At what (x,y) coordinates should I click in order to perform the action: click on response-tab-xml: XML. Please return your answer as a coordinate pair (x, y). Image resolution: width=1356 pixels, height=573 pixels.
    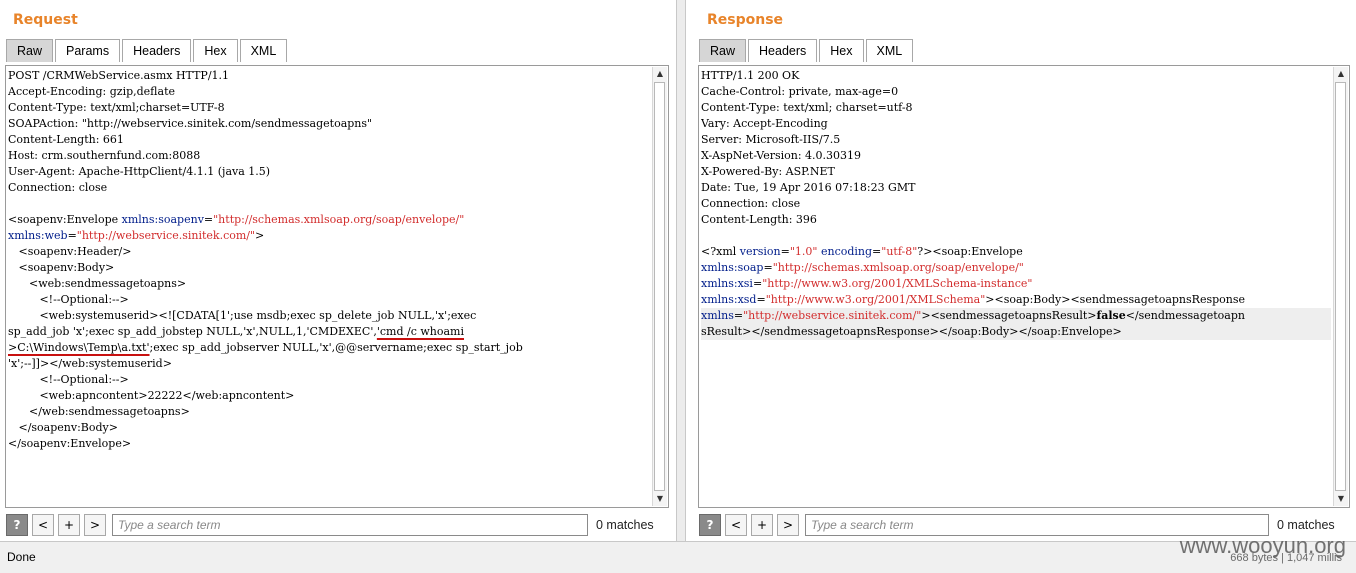
    Looking at the image, I should click on (889, 50).